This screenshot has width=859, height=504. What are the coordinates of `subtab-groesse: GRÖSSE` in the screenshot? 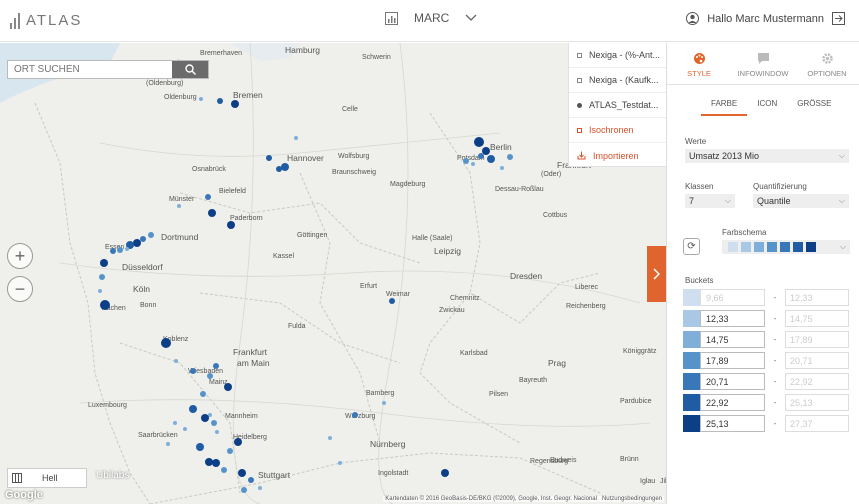 It's located at (814, 107).